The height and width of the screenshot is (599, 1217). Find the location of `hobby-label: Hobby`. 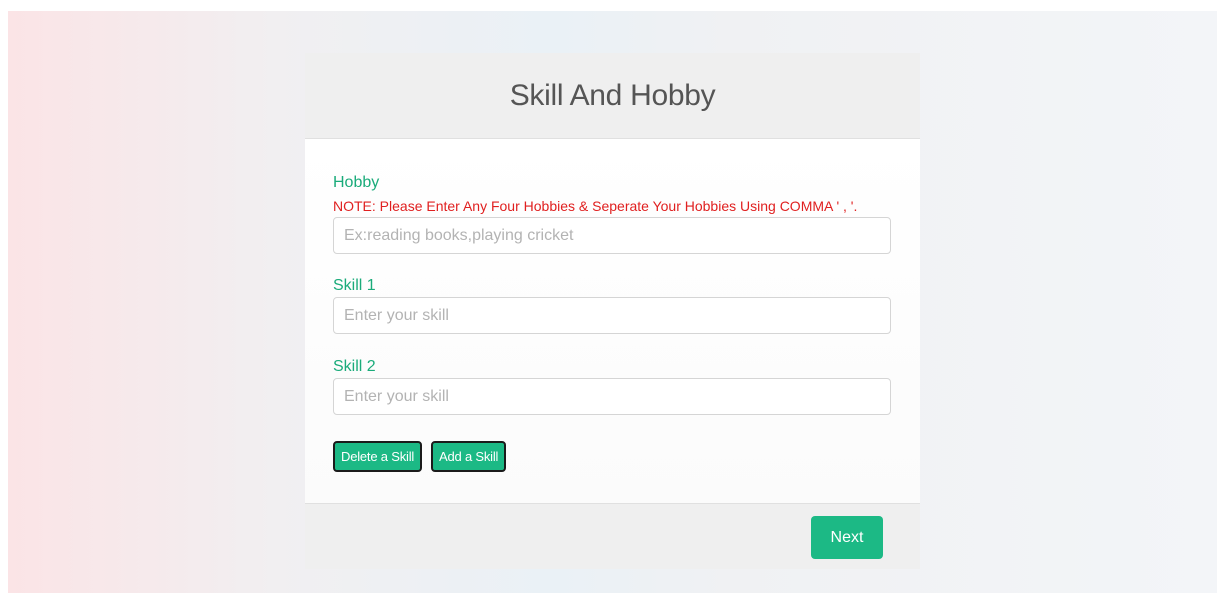

hobby-label: Hobby is located at coordinates (356, 182).